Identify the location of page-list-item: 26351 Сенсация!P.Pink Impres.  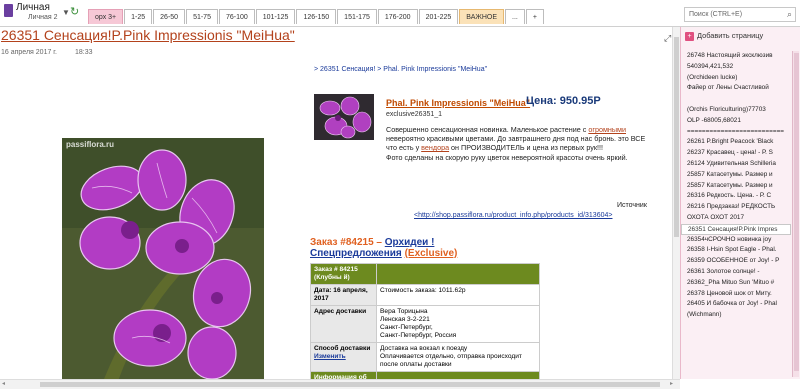
(736, 229).